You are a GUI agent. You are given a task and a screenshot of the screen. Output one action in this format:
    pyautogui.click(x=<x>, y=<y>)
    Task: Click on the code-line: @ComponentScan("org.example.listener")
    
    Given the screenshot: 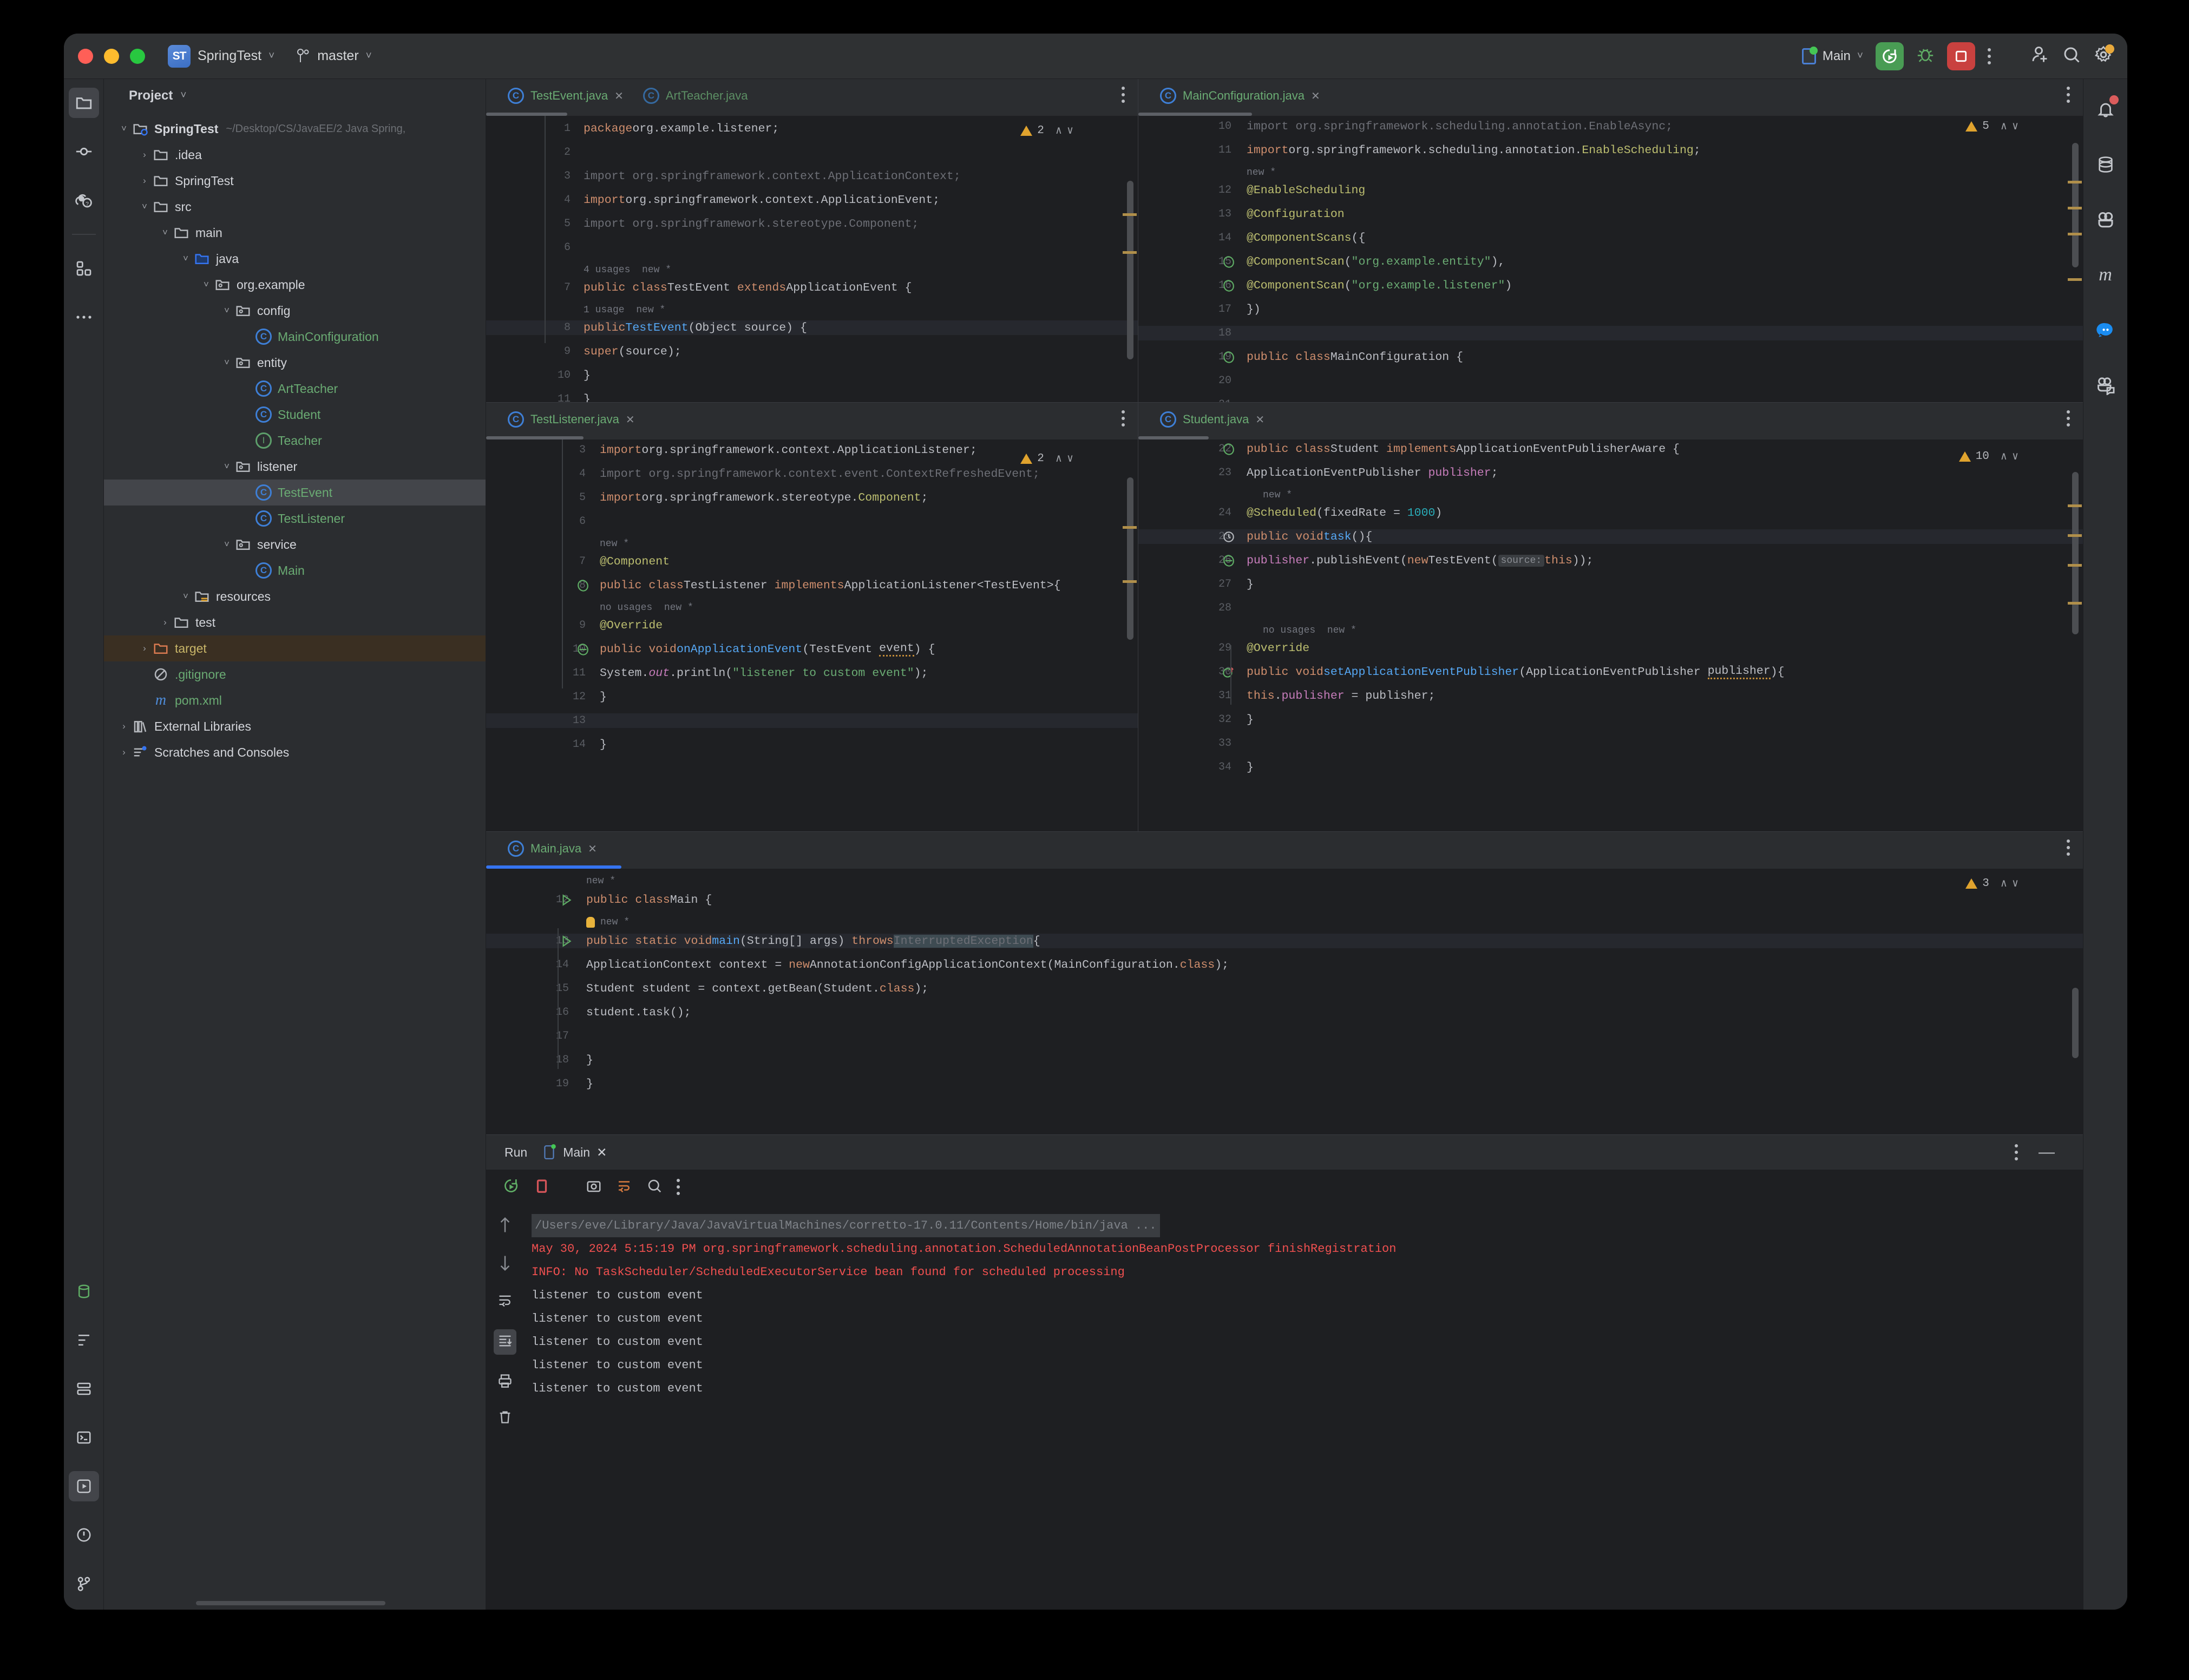 What is the action you would take?
    pyautogui.click(x=1379, y=285)
    